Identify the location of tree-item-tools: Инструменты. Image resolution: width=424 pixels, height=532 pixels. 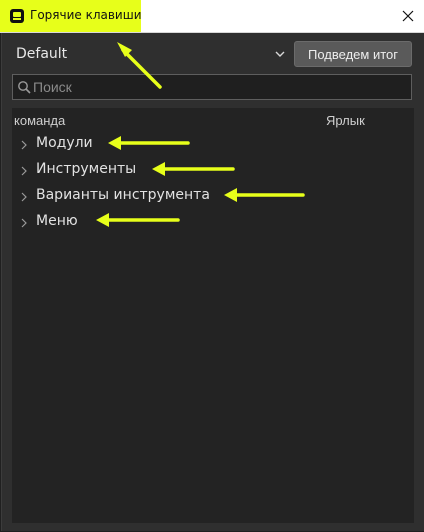
(213, 171).